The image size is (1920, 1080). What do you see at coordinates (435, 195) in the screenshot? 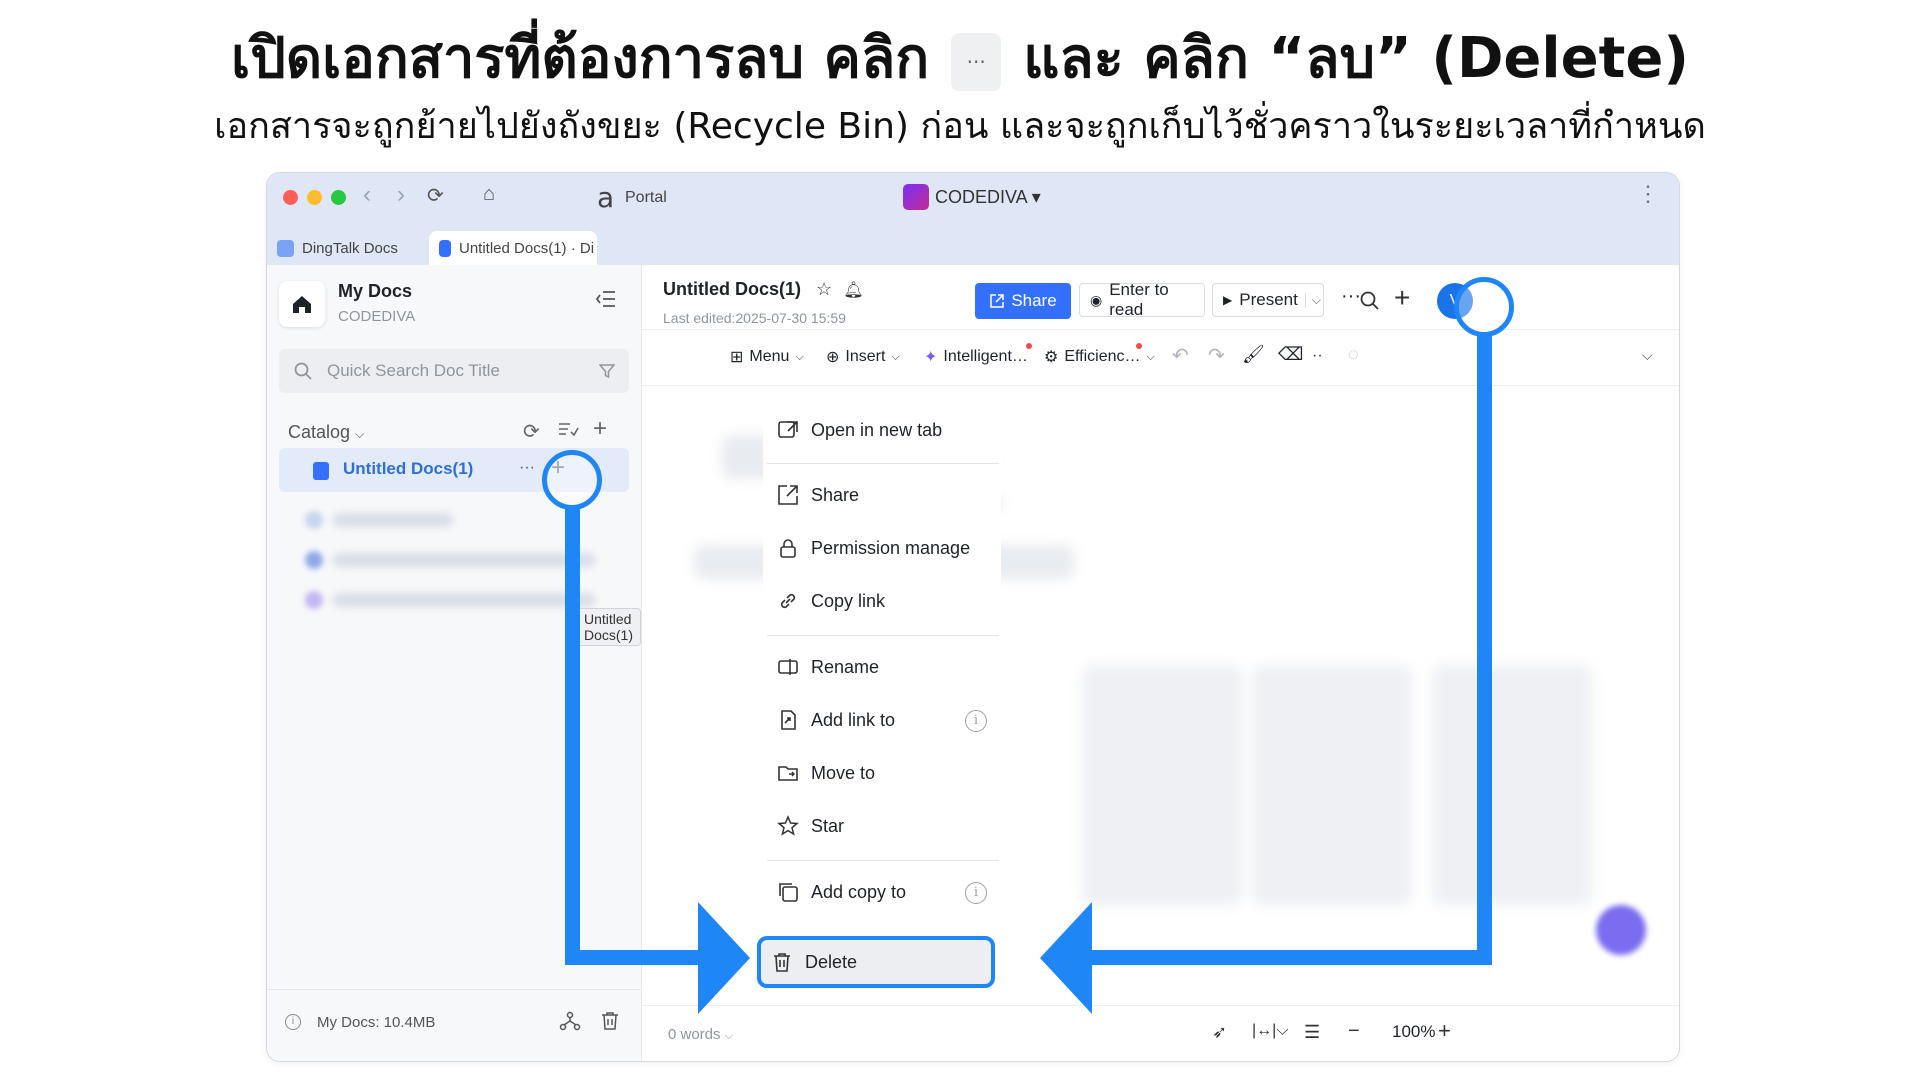
I see `refresh-icon: ⟳` at bounding box center [435, 195].